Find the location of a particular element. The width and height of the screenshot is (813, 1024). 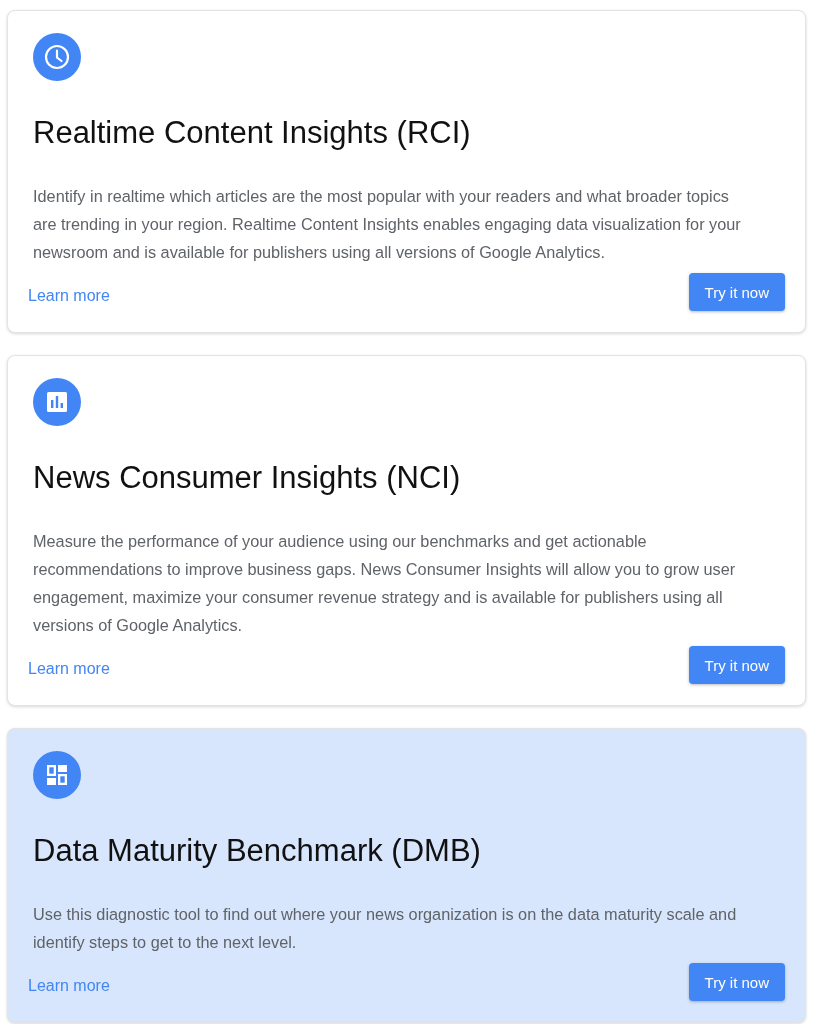

dashboard-icon is located at coordinates (57, 775).